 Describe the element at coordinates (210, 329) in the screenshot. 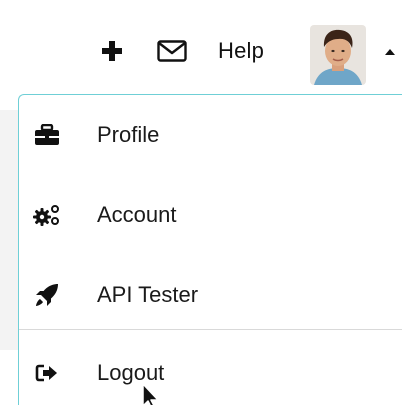

I see `menu-divider` at that location.